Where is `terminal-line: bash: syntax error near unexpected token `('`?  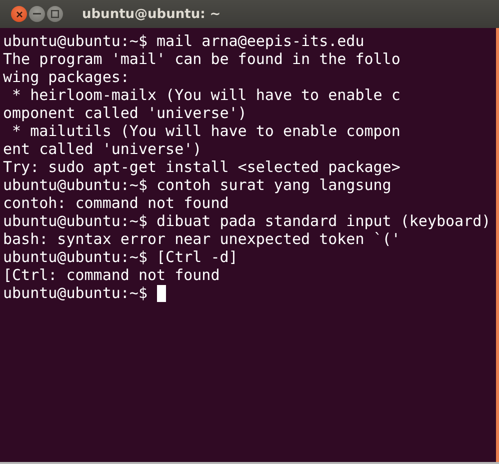
terminal-line: bash: syntax error near unexpected token `(' is located at coordinates (201, 239).